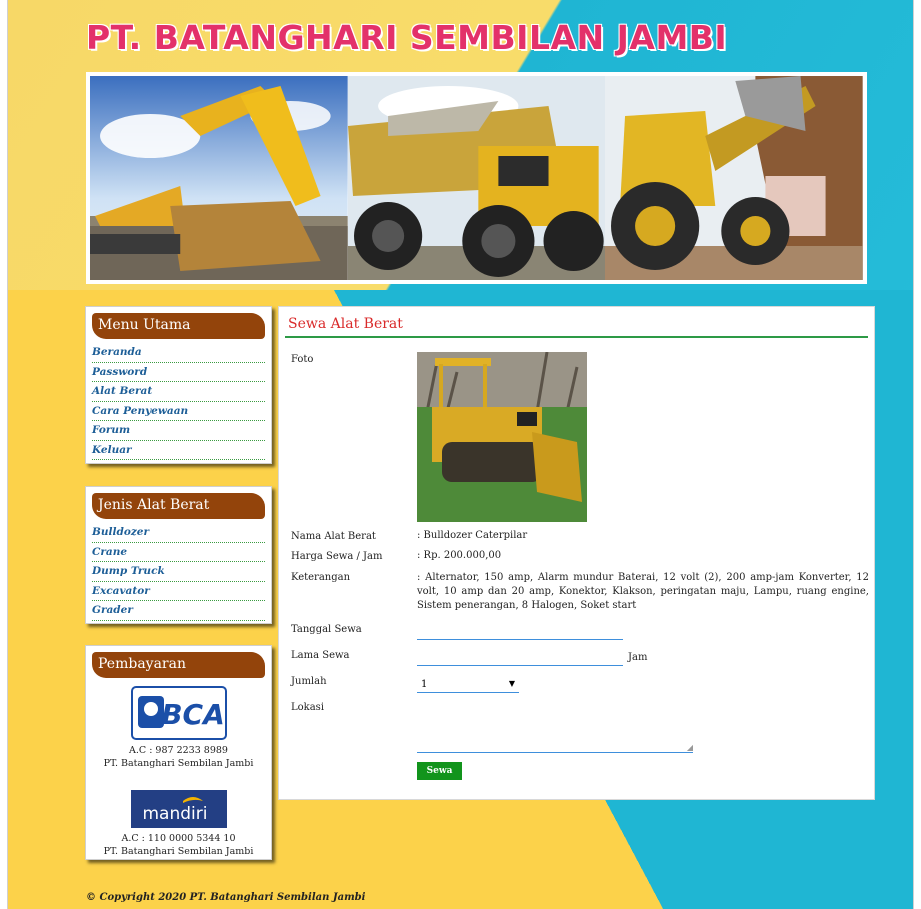  Describe the element at coordinates (439, 771) in the screenshot. I see `sewa-submit-button: Sewa` at that location.